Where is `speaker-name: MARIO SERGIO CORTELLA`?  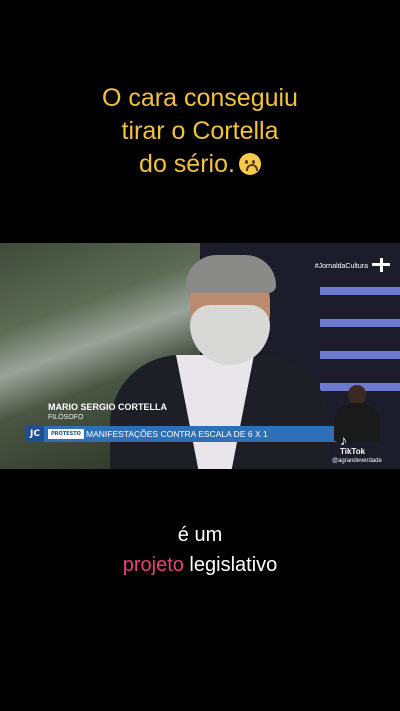 speaker-name: MARIO SERGIO CORTELLA is located at coordinates (107, 407).